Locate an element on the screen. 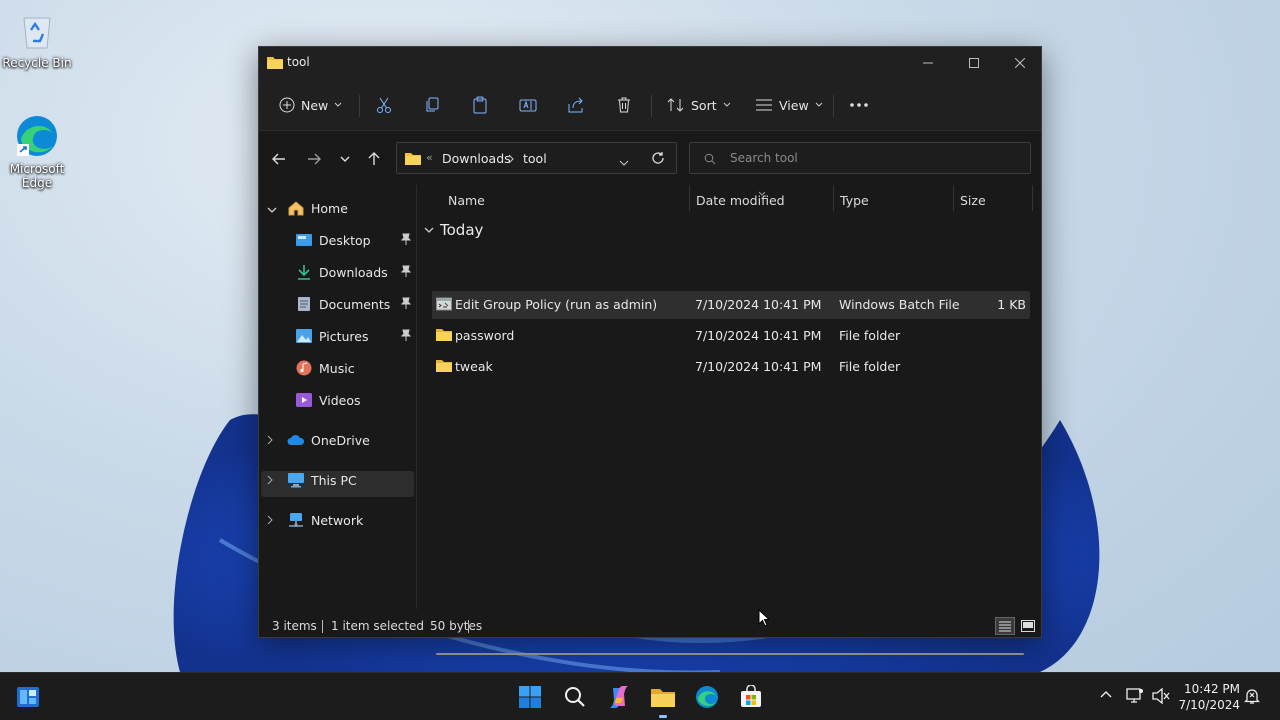 The width and height of the screenshot is (1280, 720). forward-button is located at coordinates (314, 159).